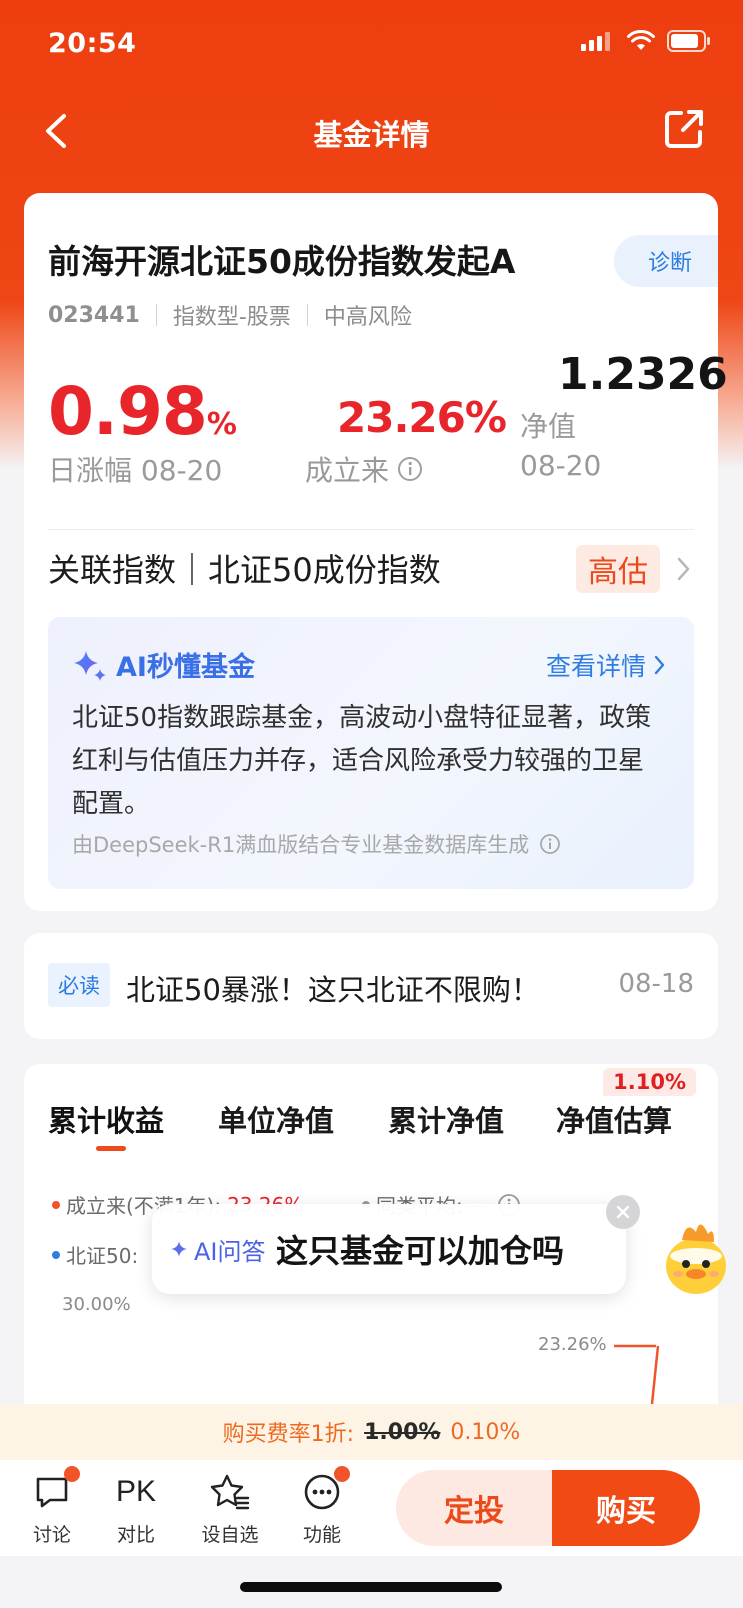 This screenshot has height=1608, width=743. I want to click on compare-button: PK 对比, so click(136, 1509).